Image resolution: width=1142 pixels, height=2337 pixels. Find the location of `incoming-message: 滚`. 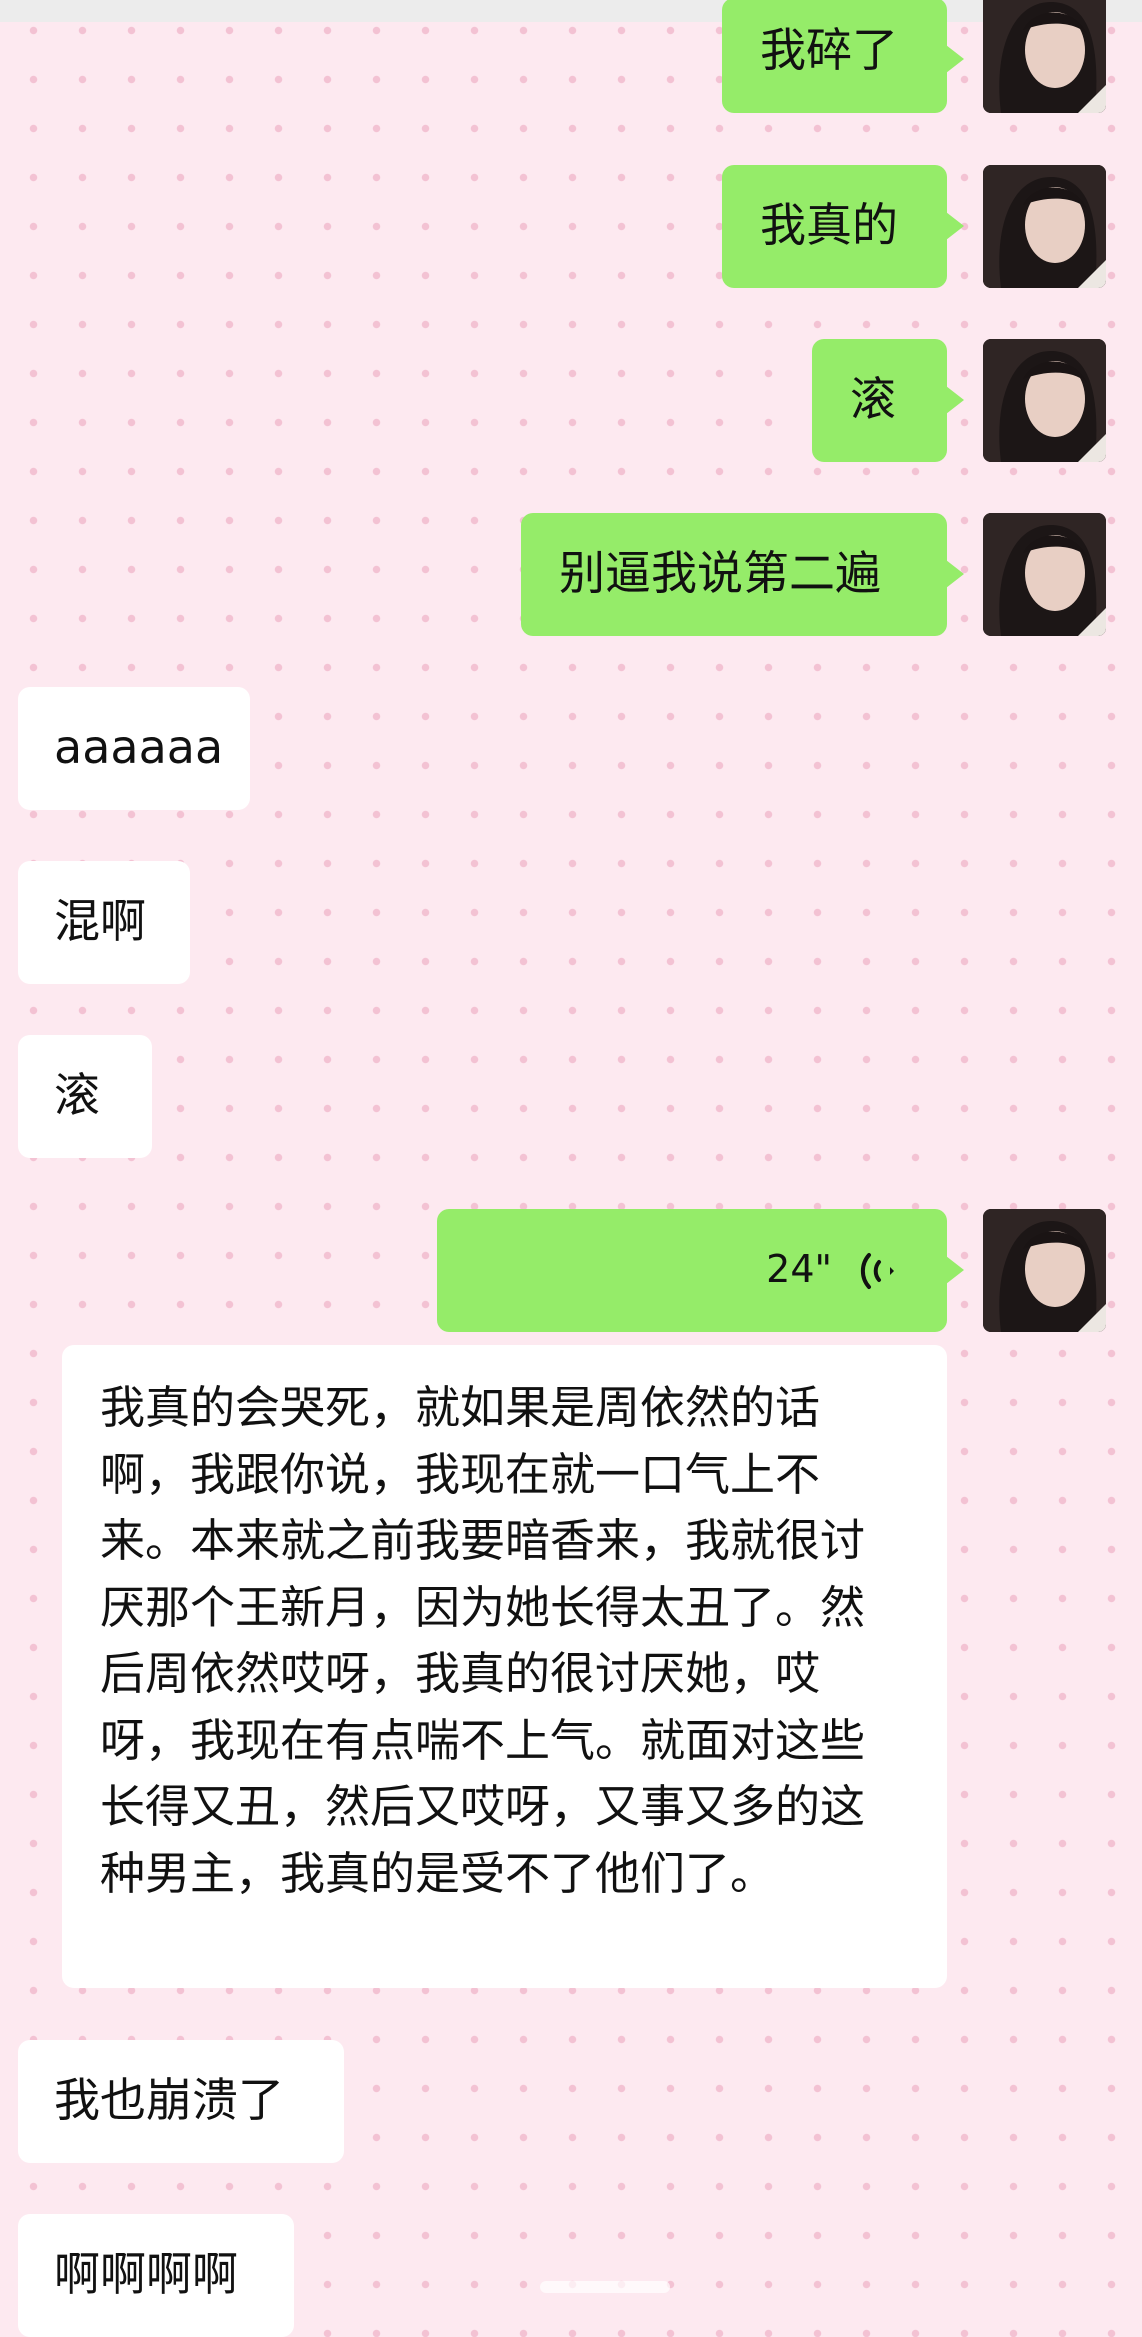

incoming-message: 滚 is located at coordinates (85, 1096).